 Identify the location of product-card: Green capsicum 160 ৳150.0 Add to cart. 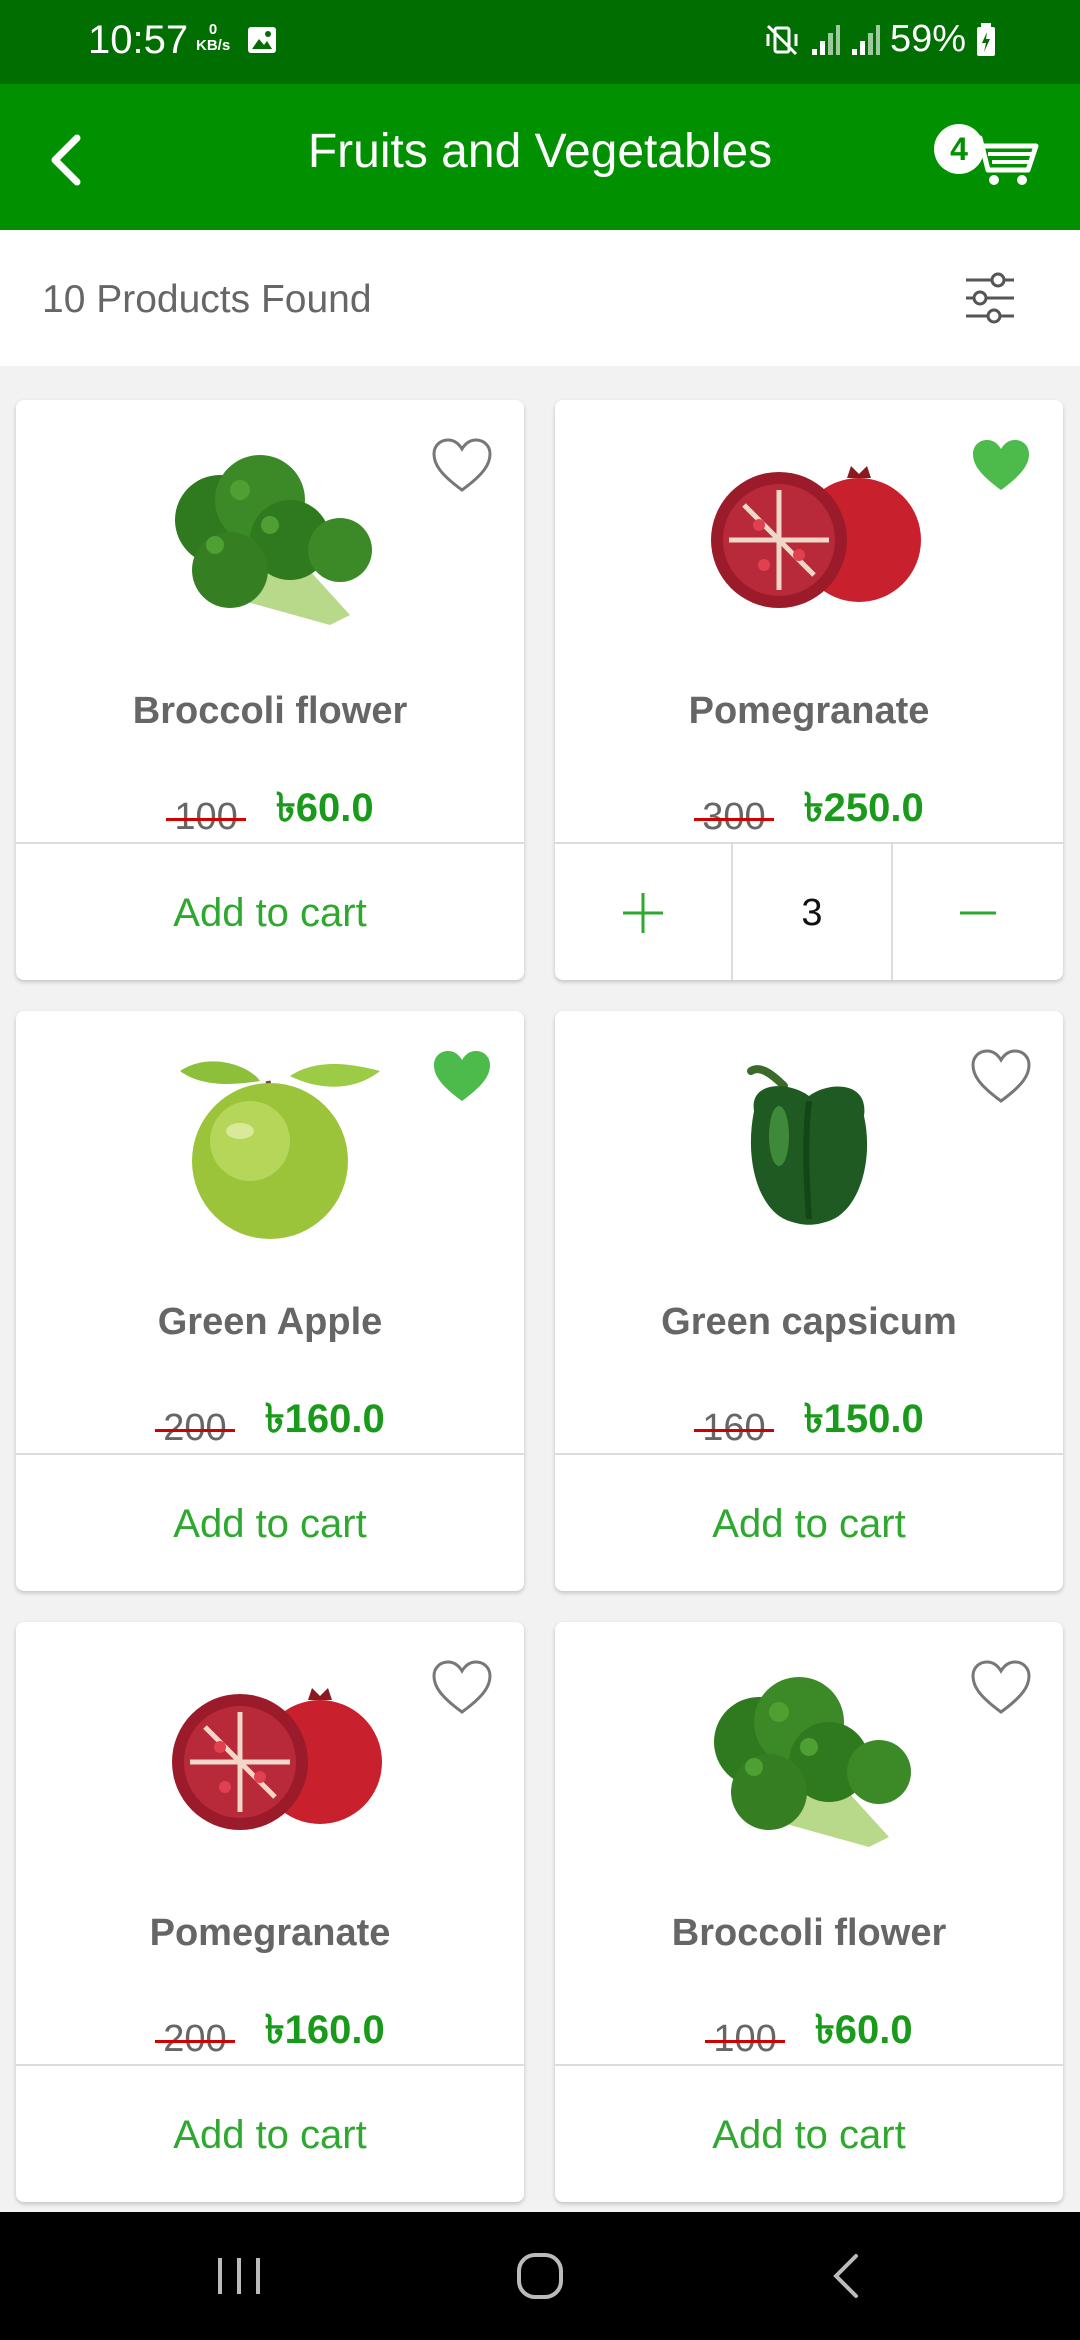
(809, 1301).